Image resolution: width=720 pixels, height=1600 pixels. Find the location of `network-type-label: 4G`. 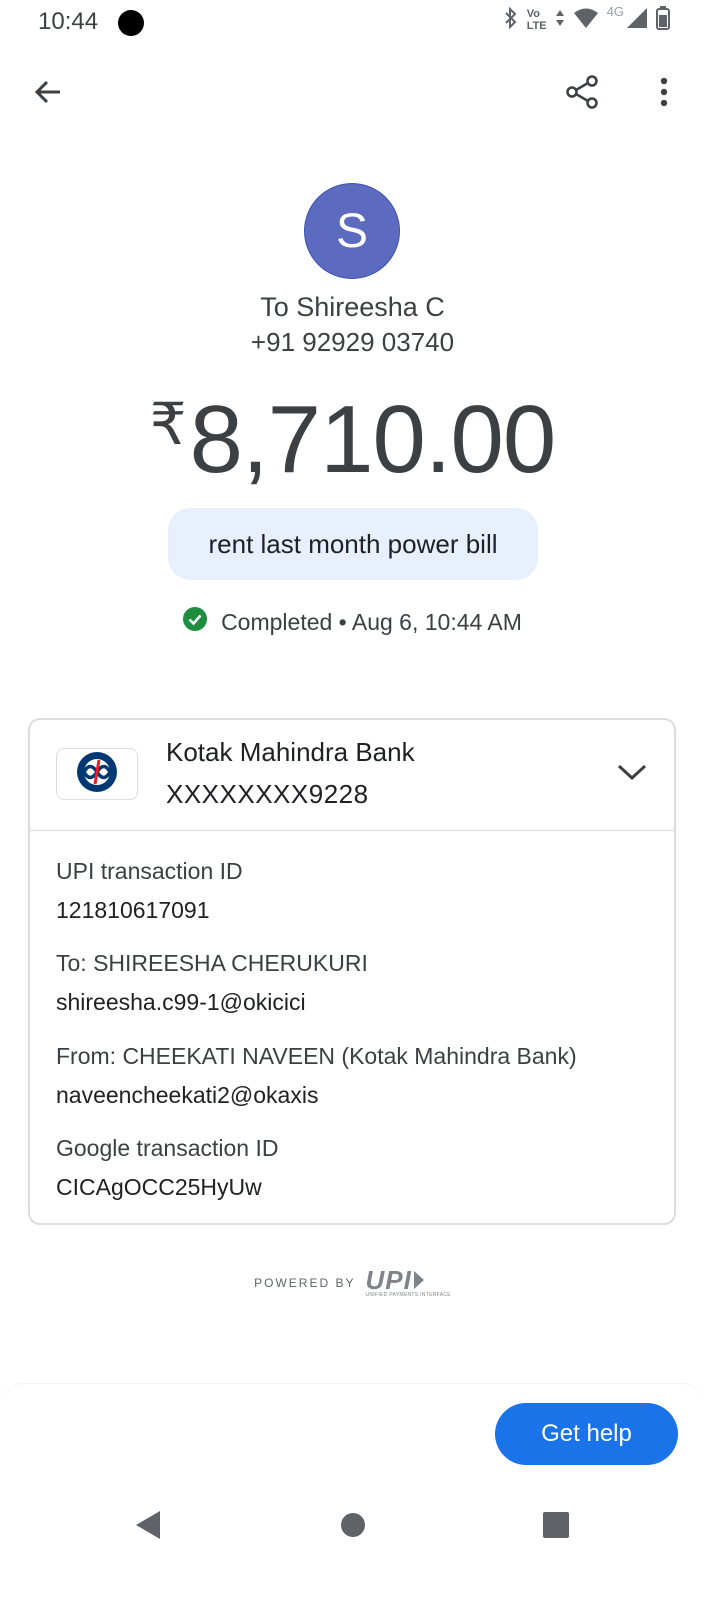

network-type-label: 4G is located at coordinates (615, 11).